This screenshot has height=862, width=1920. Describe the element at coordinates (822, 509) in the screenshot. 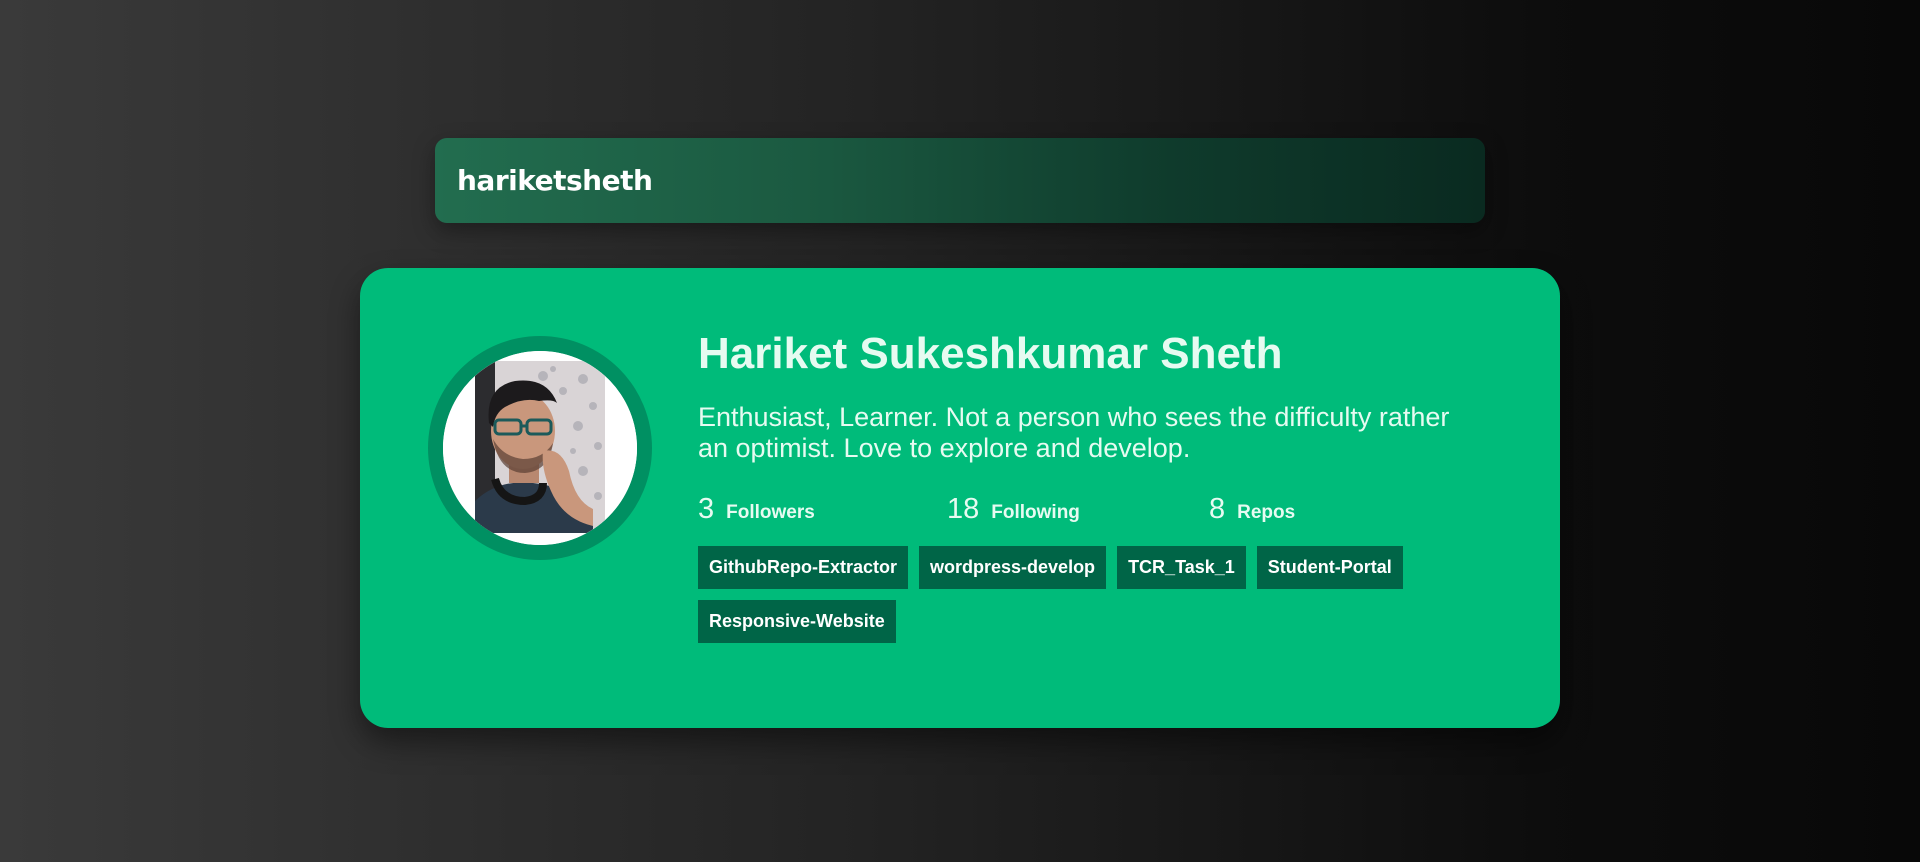

I see `stat-followers: 3 Followers` at that location.